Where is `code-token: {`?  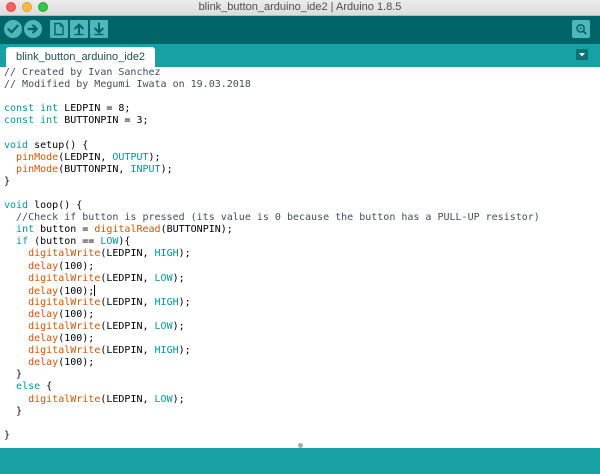 code-token: { is located at coordinates (46, 387).